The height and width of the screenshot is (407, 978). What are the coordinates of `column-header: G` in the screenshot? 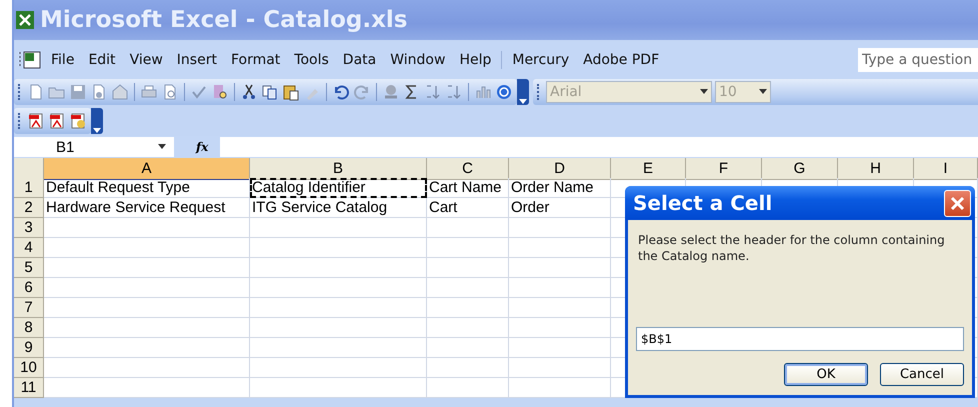 It's located at (800, 169).